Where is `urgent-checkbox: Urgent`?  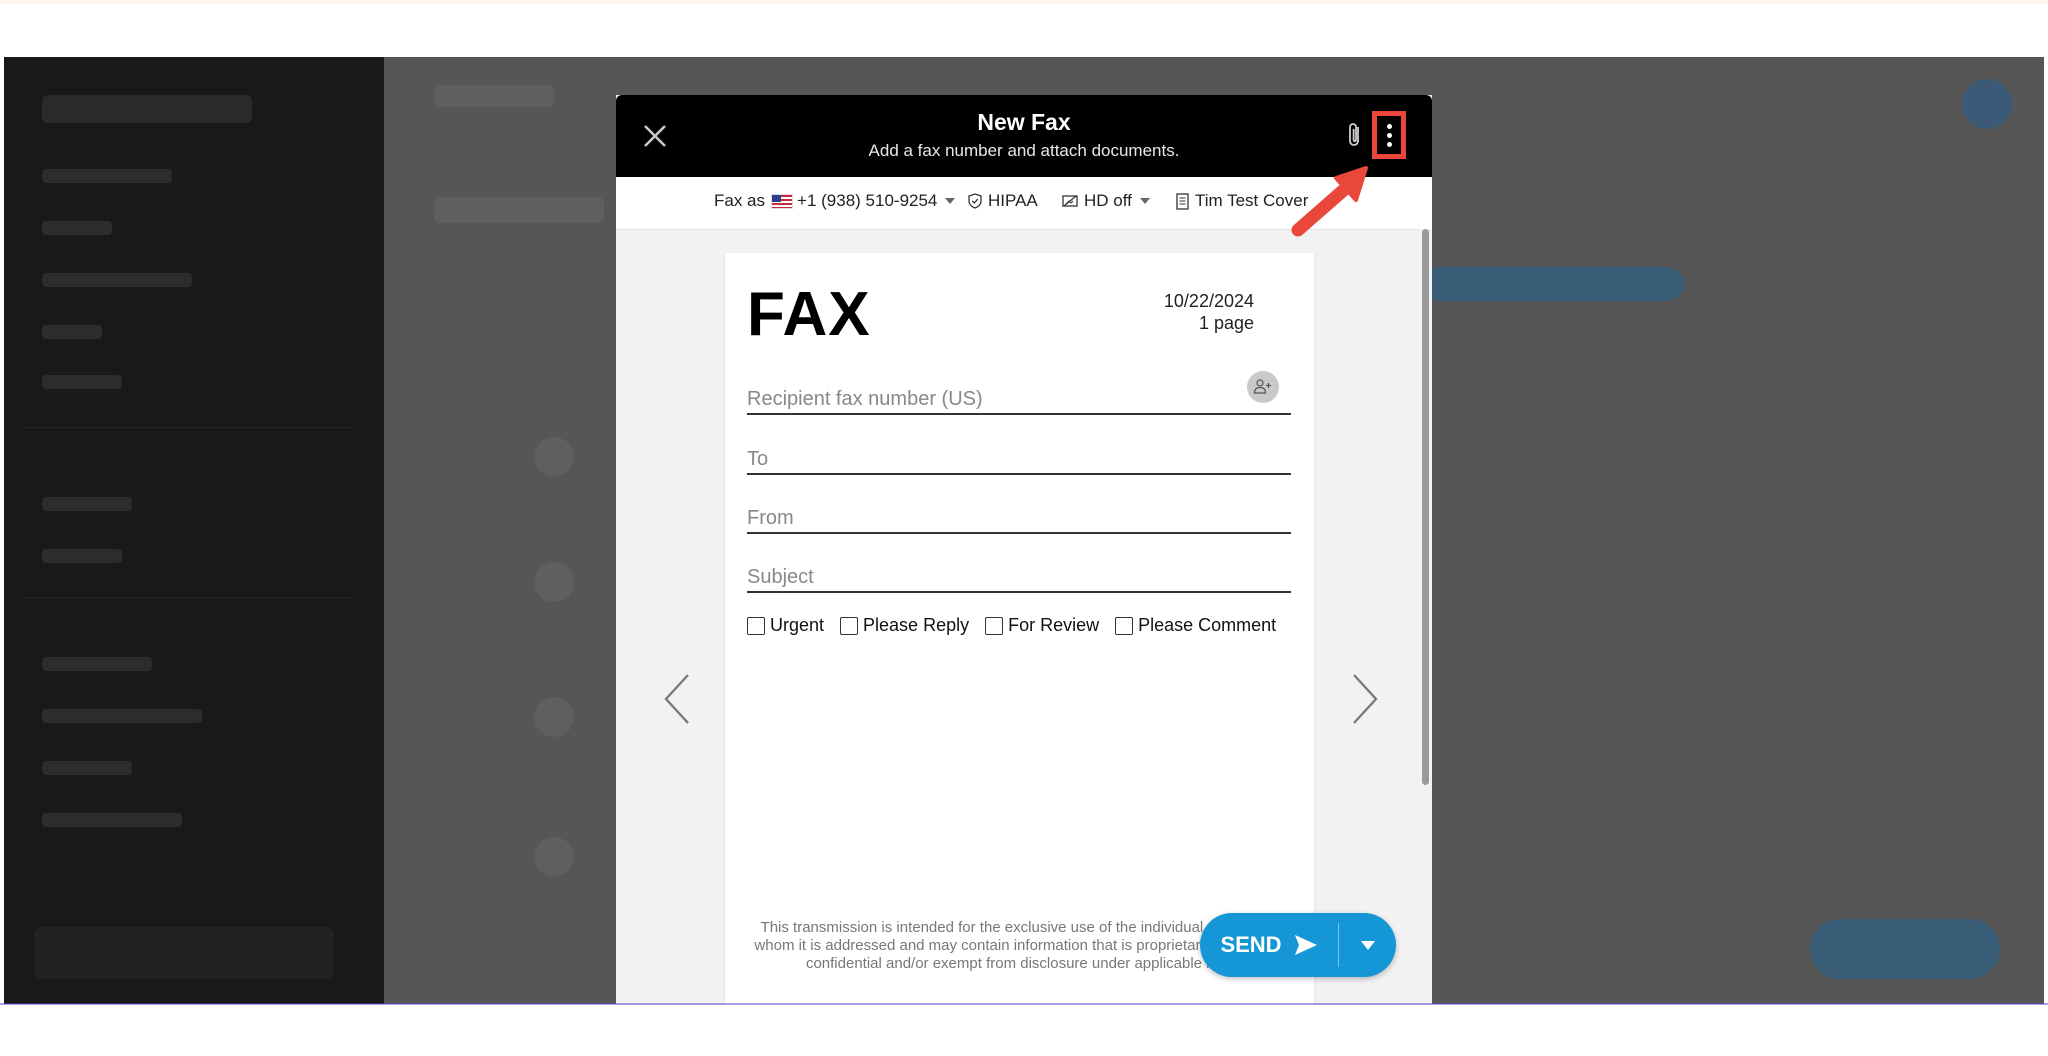
urgent-checkbox: Urgent is located at coordinates (785, 625).